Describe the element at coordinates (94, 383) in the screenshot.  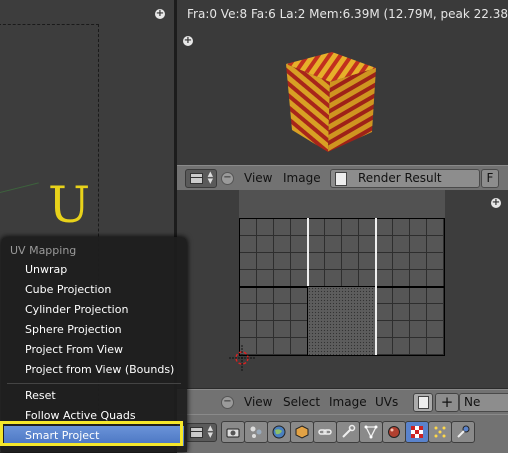
I see `menu-separator` at that location.